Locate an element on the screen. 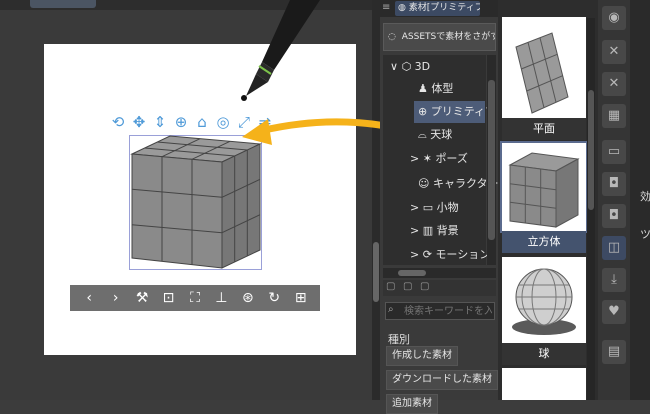 Image resolution: width=650 pixels, height=414 pixels. building-icon: ▥ is located at coordinates (428, 230).